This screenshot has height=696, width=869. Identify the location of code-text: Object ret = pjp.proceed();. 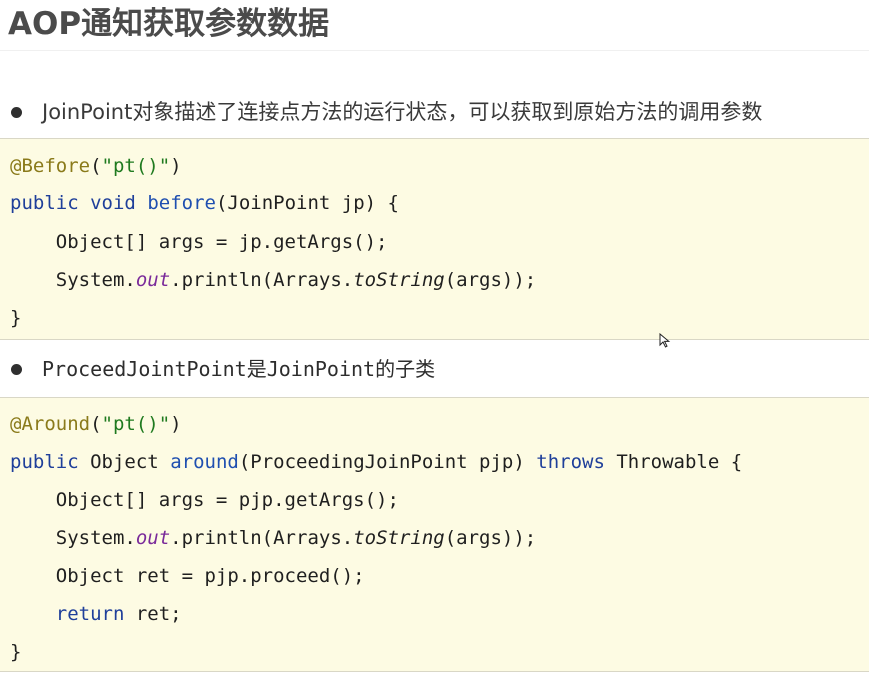
(210, 576).